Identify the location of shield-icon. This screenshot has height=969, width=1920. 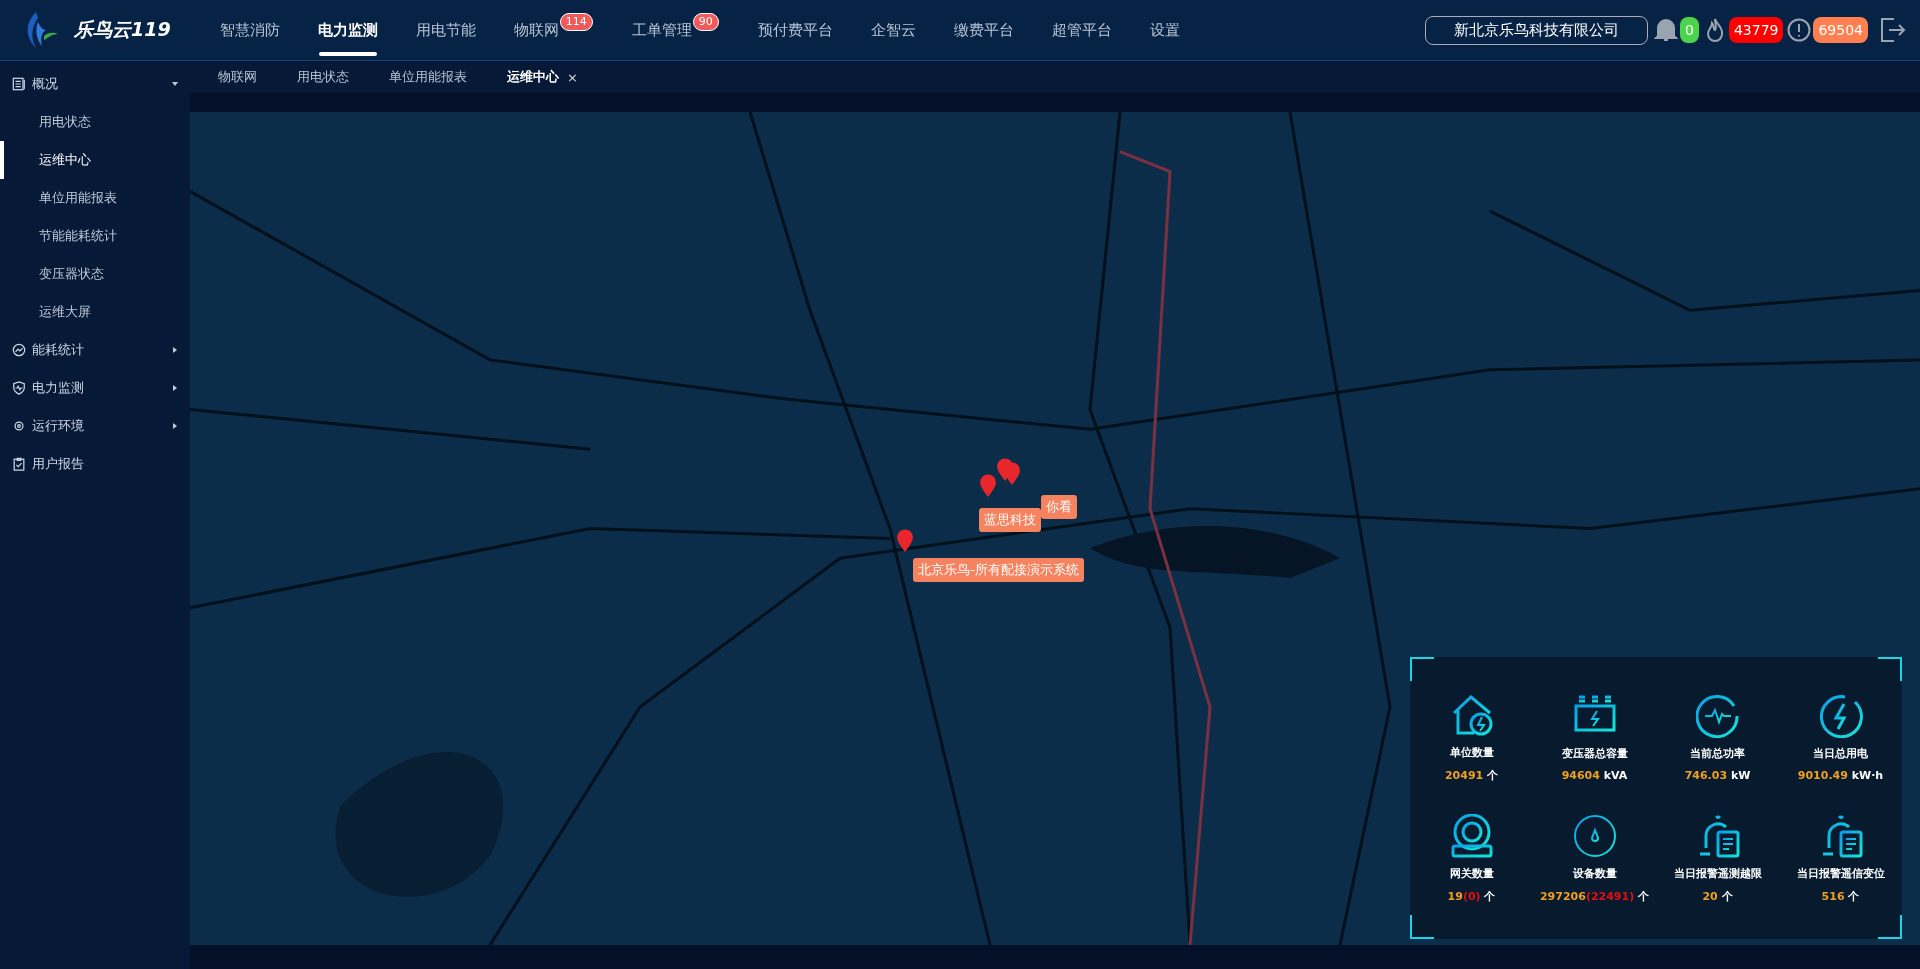
(19, 388).